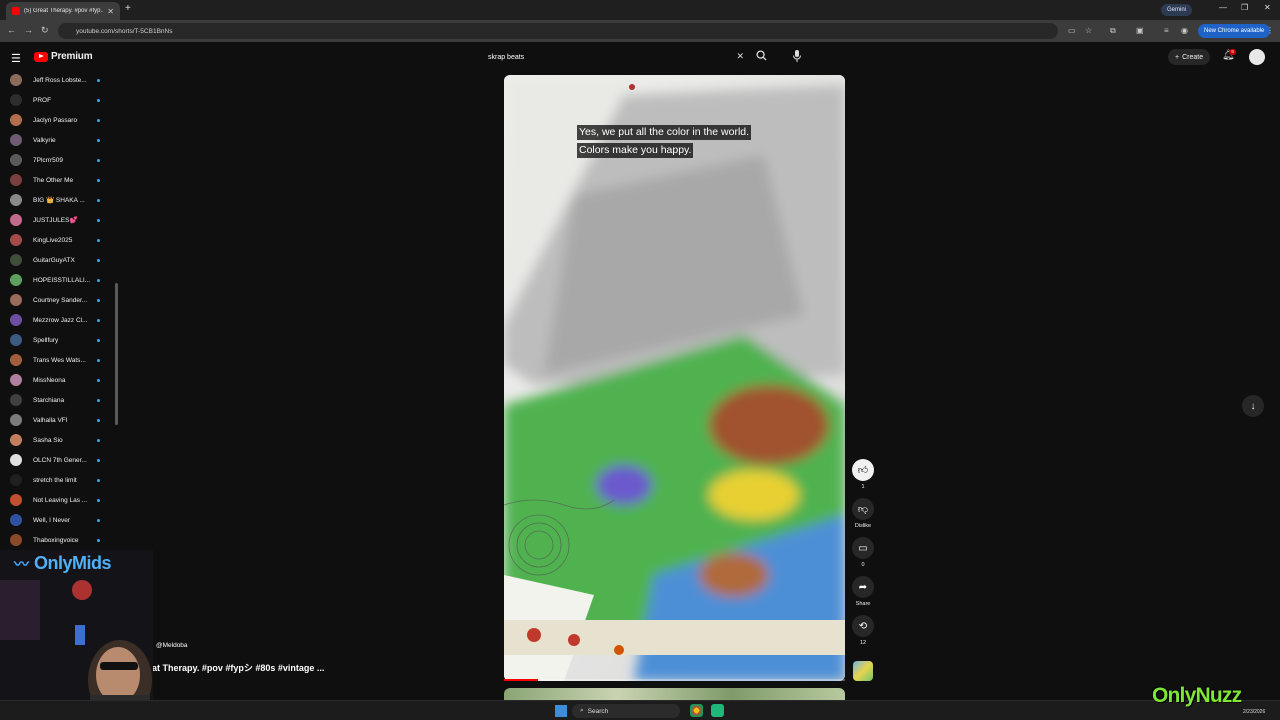 The width and height of the screenshot is (1280, 720). Describe the element at coordinates (1267, 7) in the screenshot. I see `close-window-icon: ✕` at that location.